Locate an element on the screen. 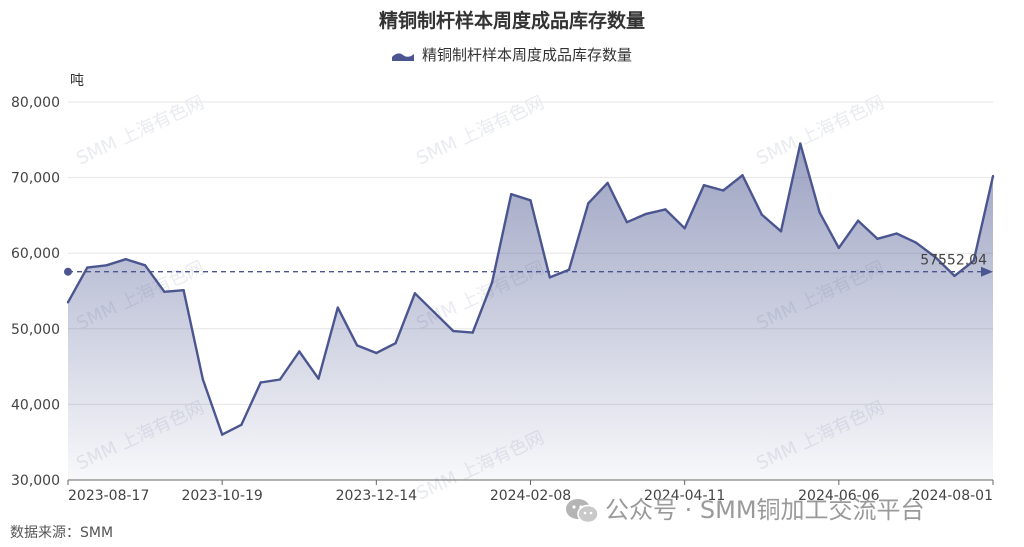  wechat-watermark: 公众号 · SMM铜加工交流平台 is located at coordinates (745, 507).